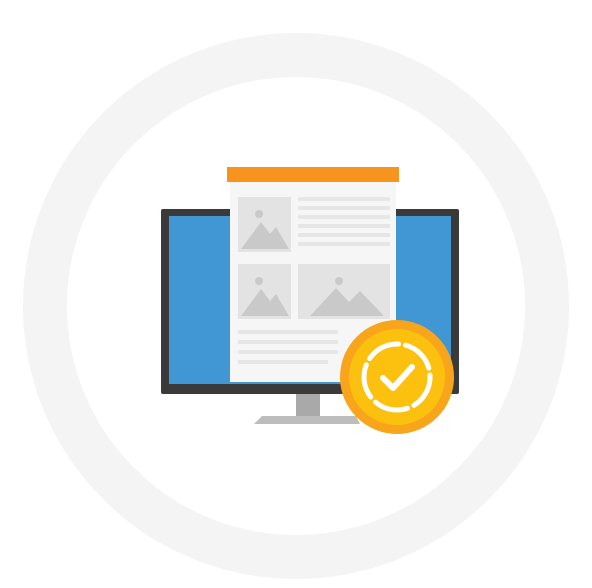 Image resolution: width=592 pixels, height=588 pixels. Describe the element at coordinates (397, 377) in the screenshot. I see `check-badge-icon` at that location.